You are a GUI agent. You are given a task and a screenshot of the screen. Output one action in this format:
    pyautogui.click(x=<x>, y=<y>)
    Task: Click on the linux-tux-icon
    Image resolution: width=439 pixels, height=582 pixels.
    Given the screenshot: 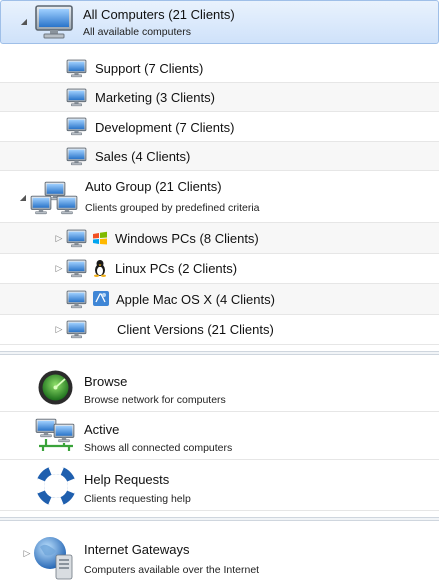 What is the action you would take?
    pyautogui.click(x=100, y=268)
    